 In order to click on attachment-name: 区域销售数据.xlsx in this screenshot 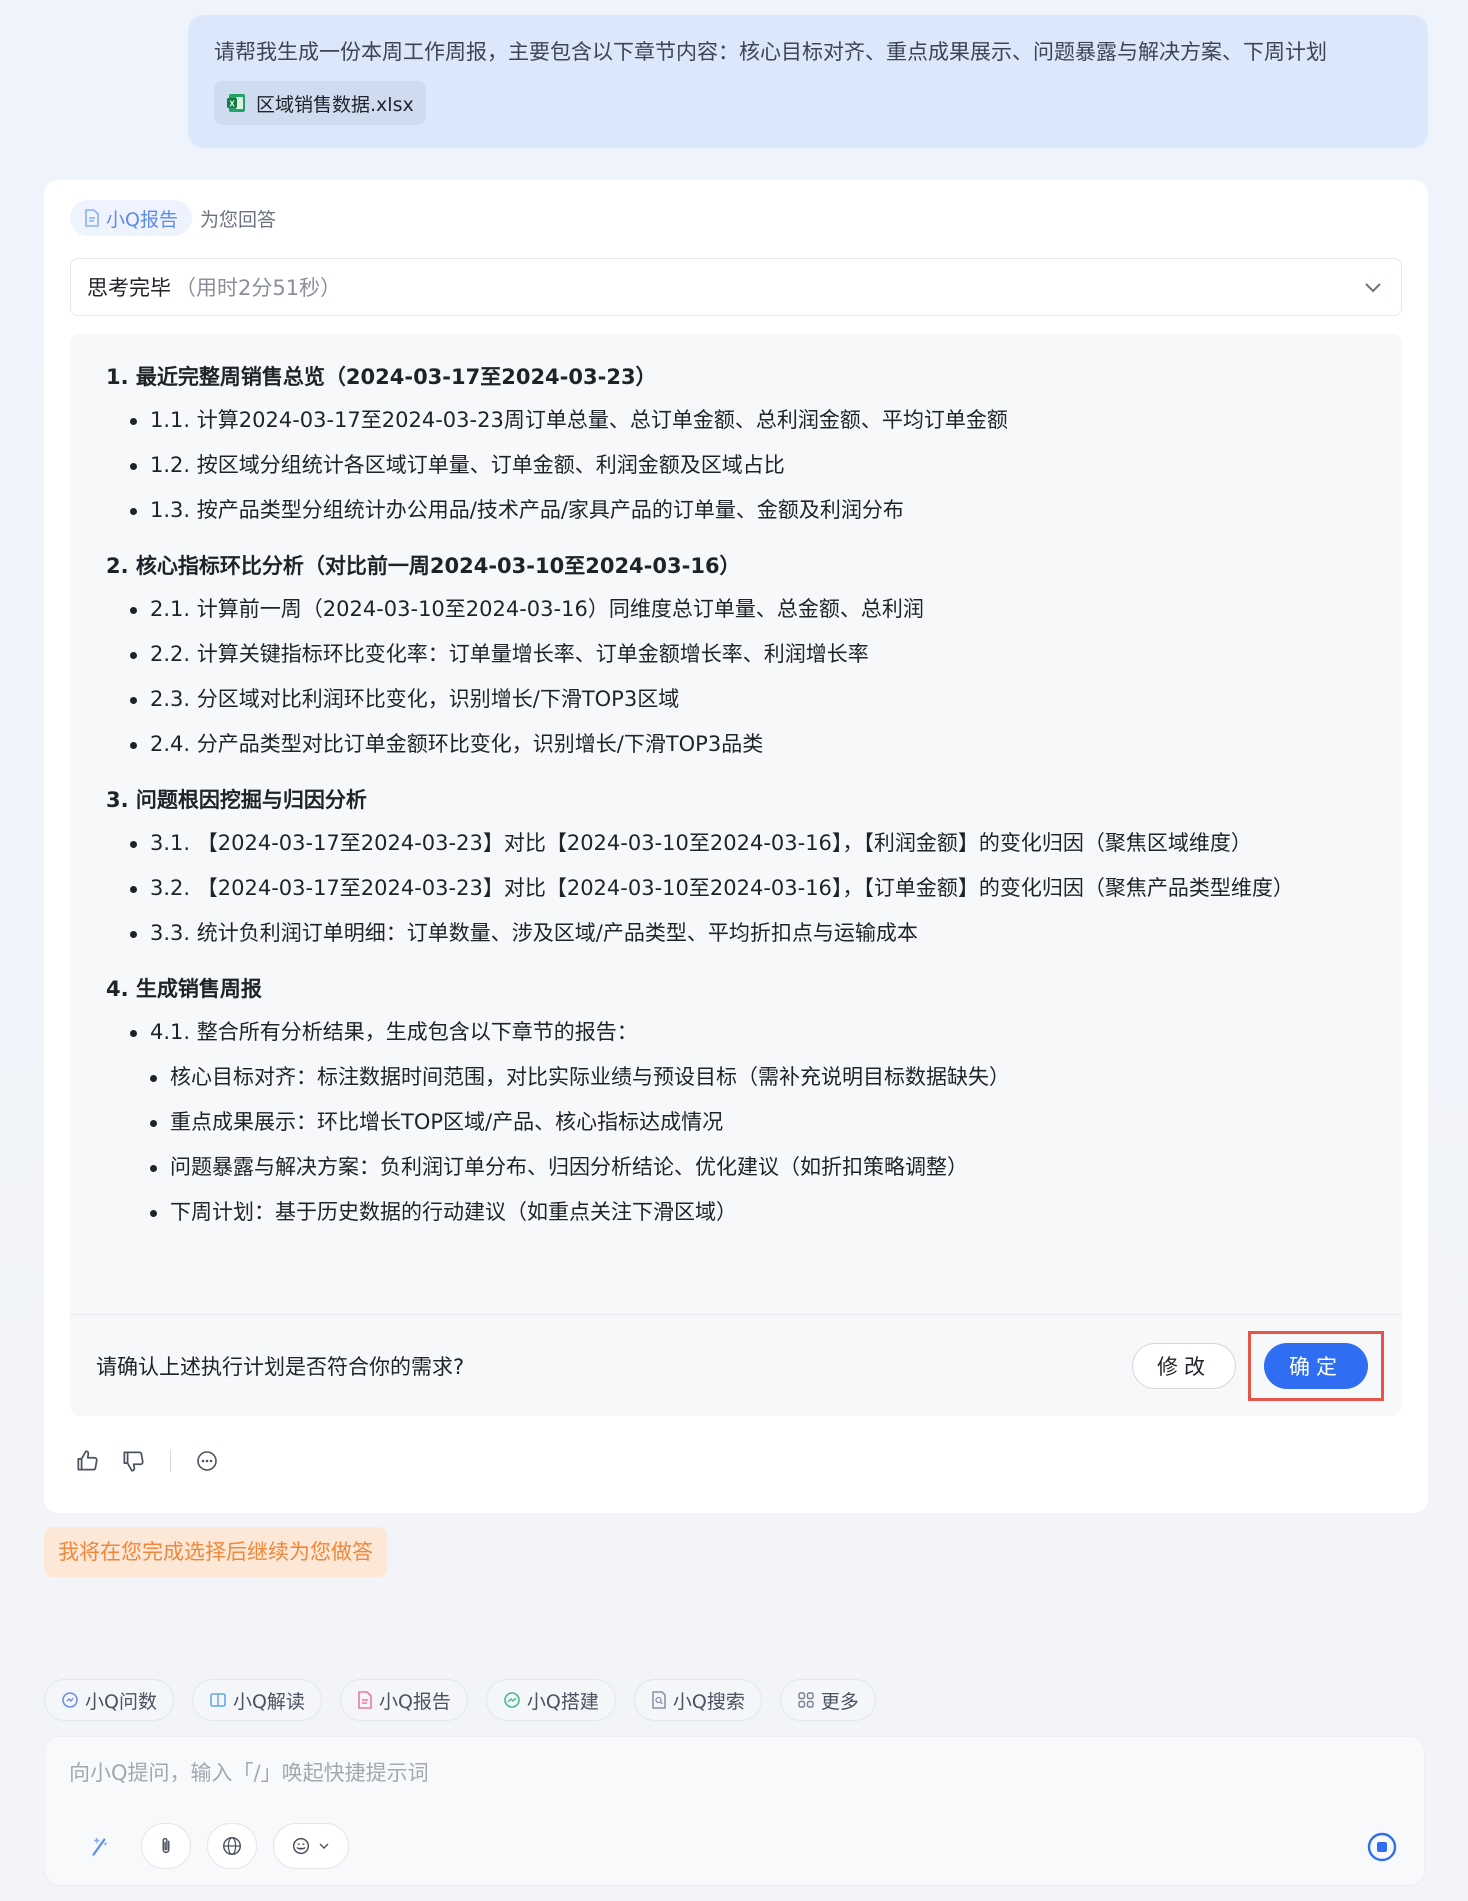, I will do `click(335, 104)`.